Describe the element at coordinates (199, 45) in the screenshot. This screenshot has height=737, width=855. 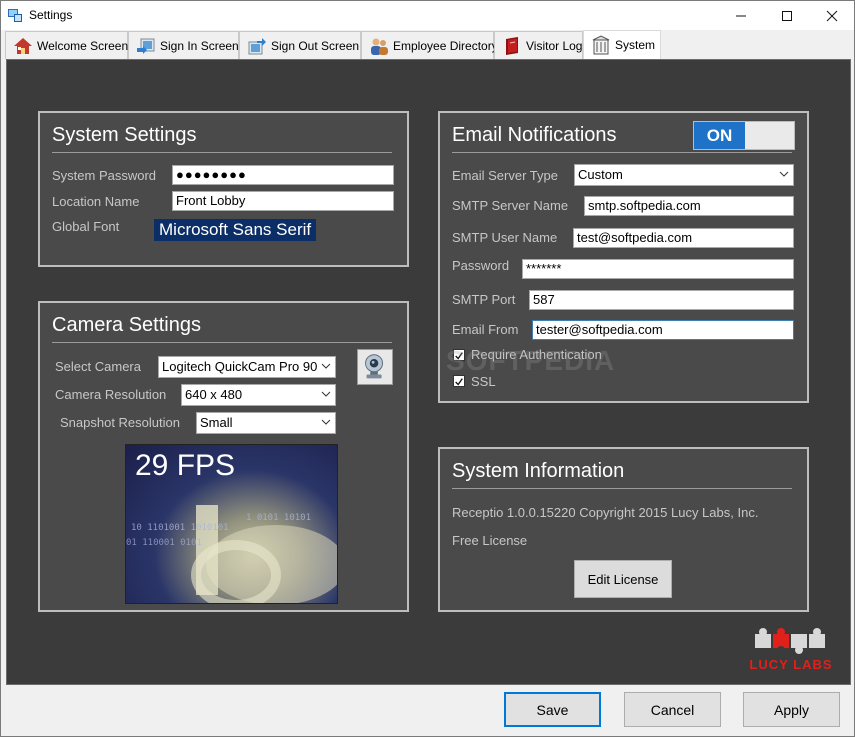
I see `tab-label: Sign In Screen` at that location.